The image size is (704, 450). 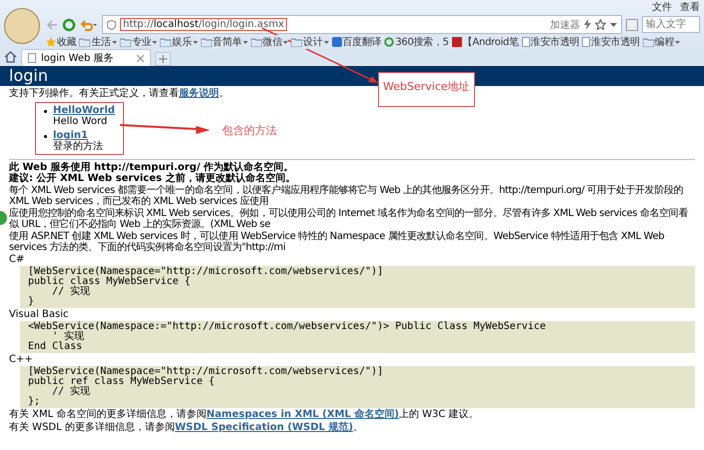 What do you see at coordinates (337, 242) in the screenshot?
I see `paragraph: 使用 ASP.NET 创建 XML Web services 时，可以使用 WebService 特性的 Namespace 属性更改默认命名空间。WebService 特性适用于包含 XML Web services 方法的类。下面的代码实例将命名空间设置为"http://mi` at bounding box center [337, 242].